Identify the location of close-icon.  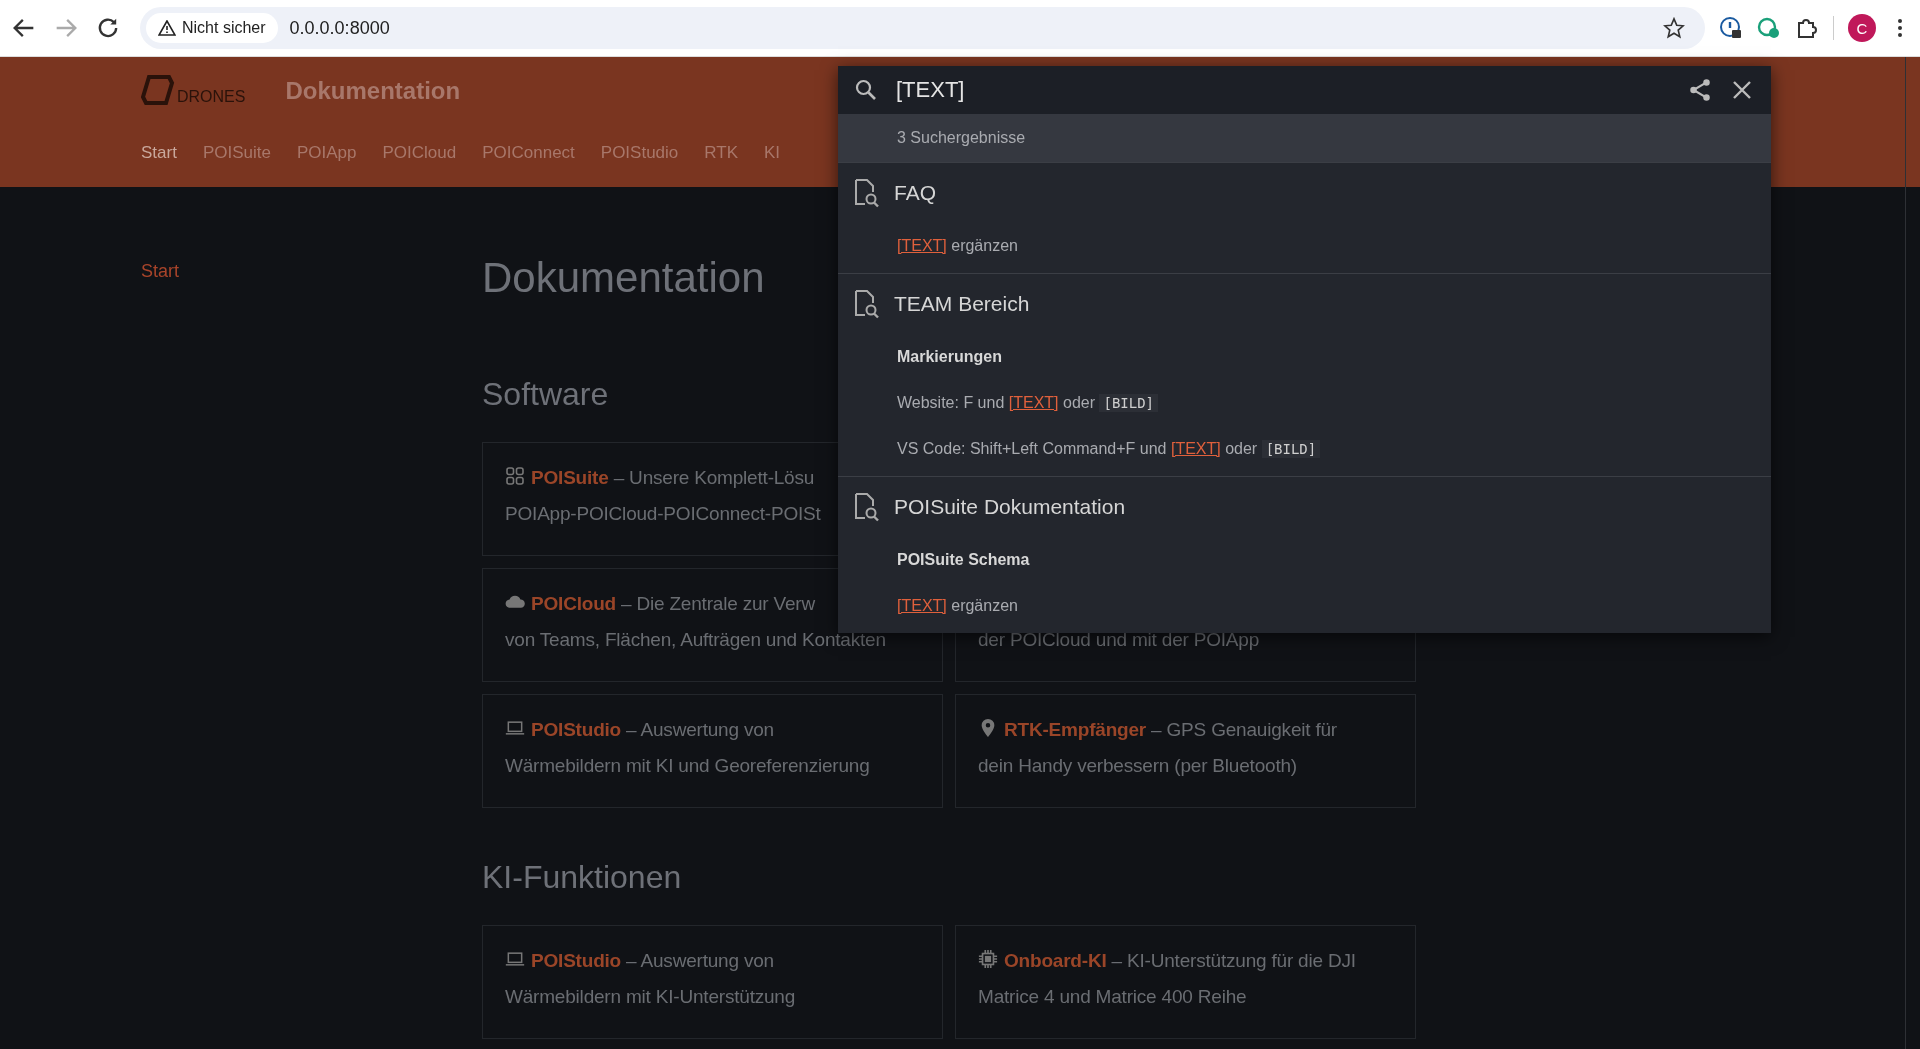
(1742, 90).